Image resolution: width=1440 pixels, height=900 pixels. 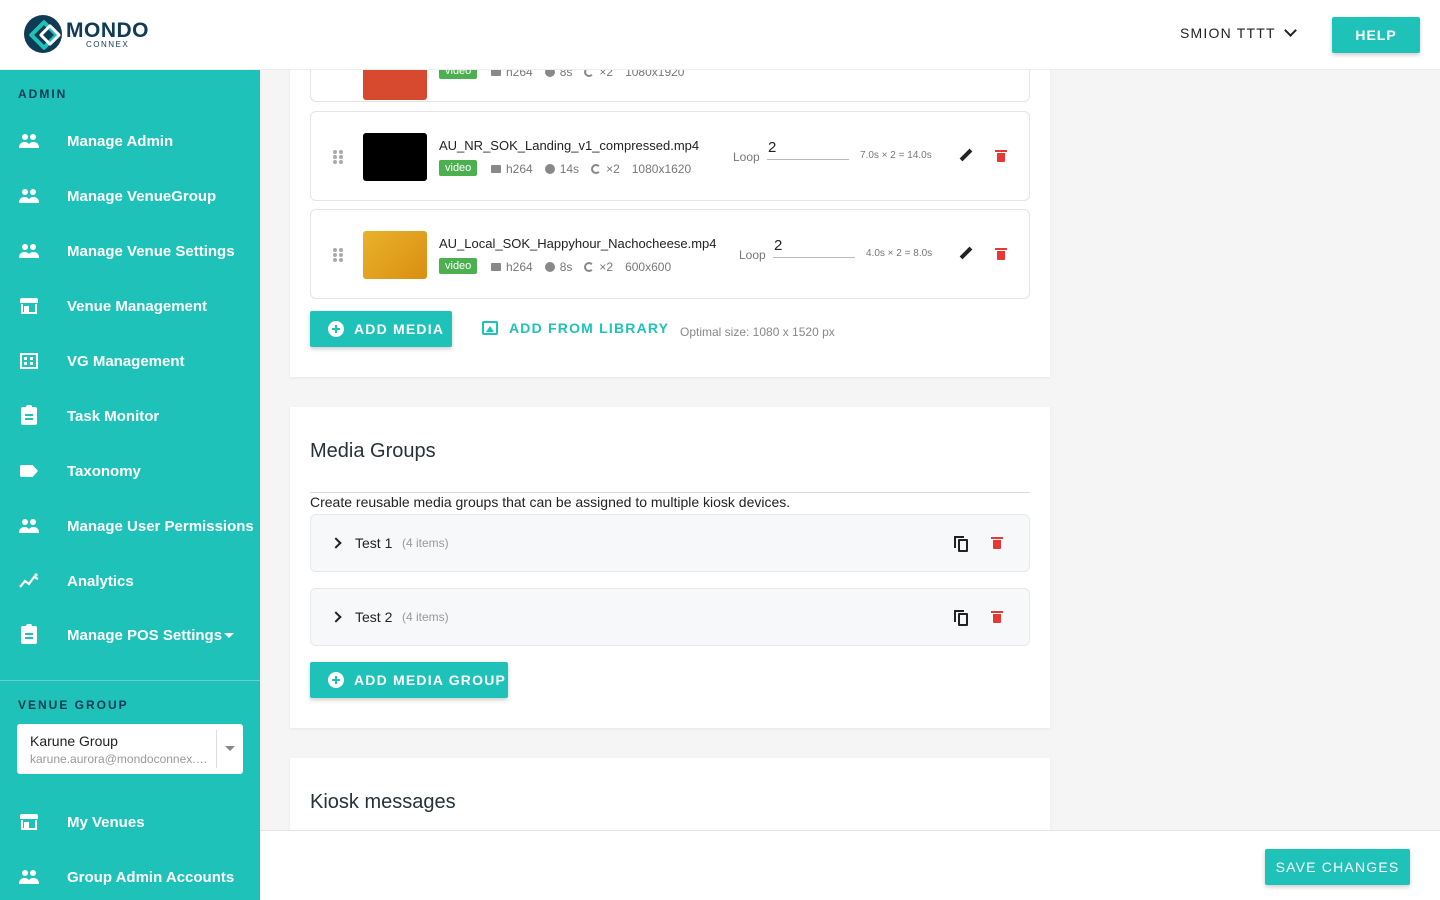 What do you see at coordinates (74, 741) in the screenshot?
I see `venue-group-name: Karune Group` at bounding box center [74, 741].